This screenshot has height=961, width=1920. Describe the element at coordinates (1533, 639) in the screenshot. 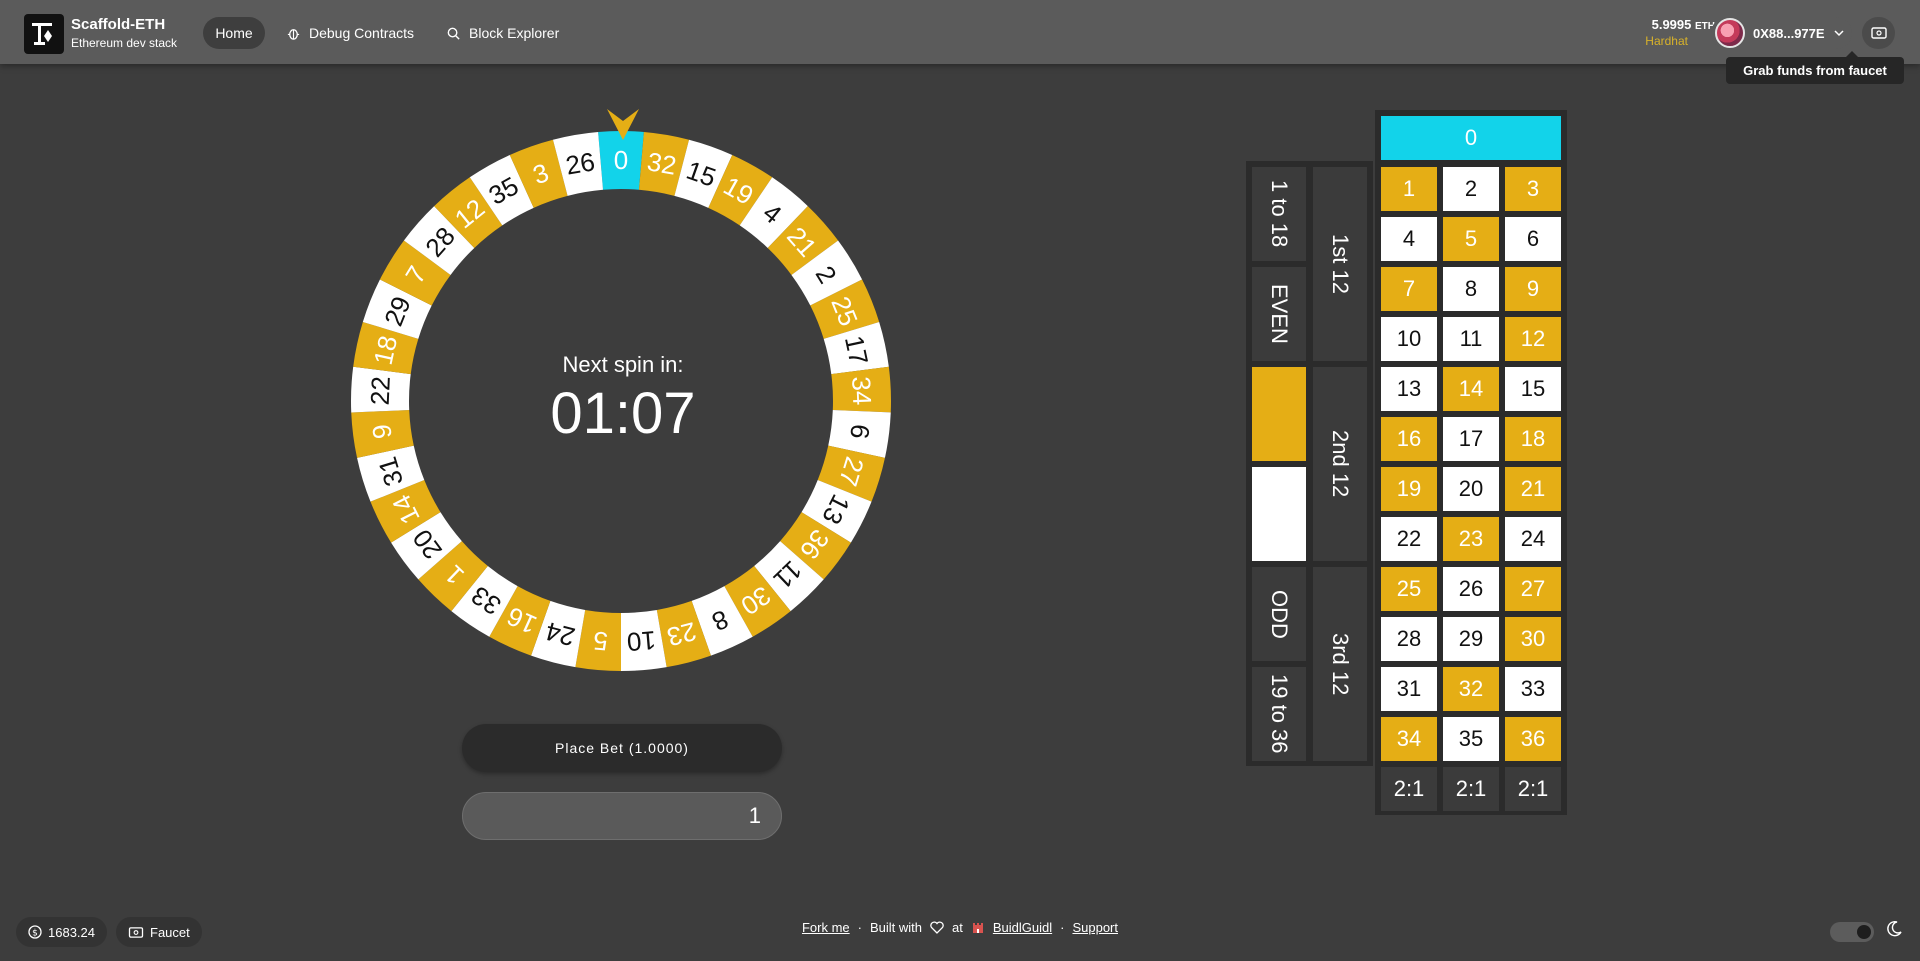

I see `bet-cell-number: 30` at that location.